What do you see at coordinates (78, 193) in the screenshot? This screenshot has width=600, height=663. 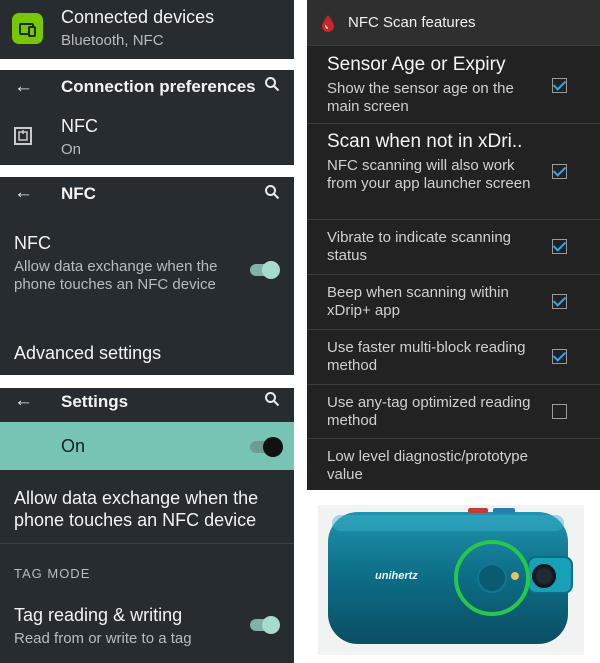 I see `page-title: NFC` at bounding box center [78, 193].